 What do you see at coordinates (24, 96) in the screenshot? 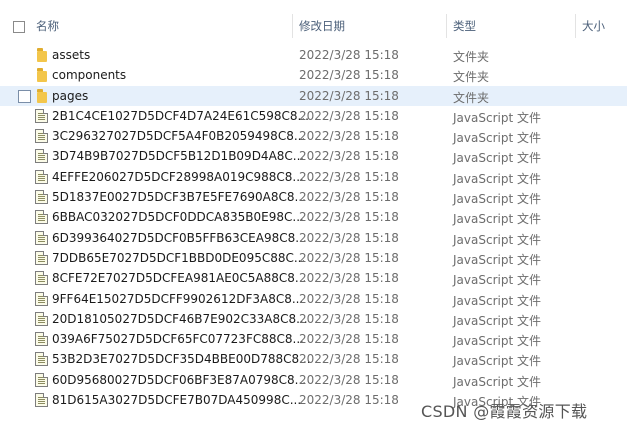
I see `row-checkbox` at bounding box center [24, 96].